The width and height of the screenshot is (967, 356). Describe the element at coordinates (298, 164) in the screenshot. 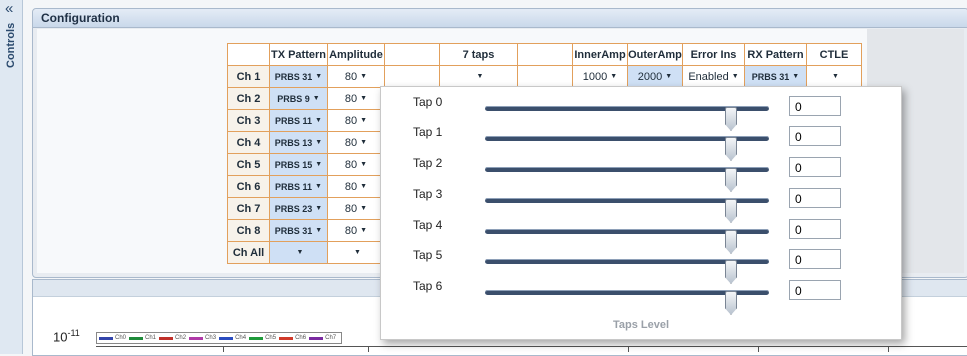

I see `tx-pattern-dropdown: PRBS 15 ▼` at that location.